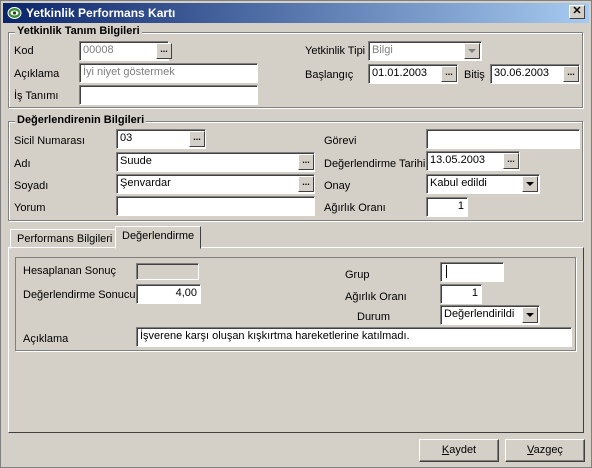  Describe the element at coordinates (79, 295) in the screenshot. I see `degerlendirme-sonucu-label: Değerlendirme Sonucu` at that location.